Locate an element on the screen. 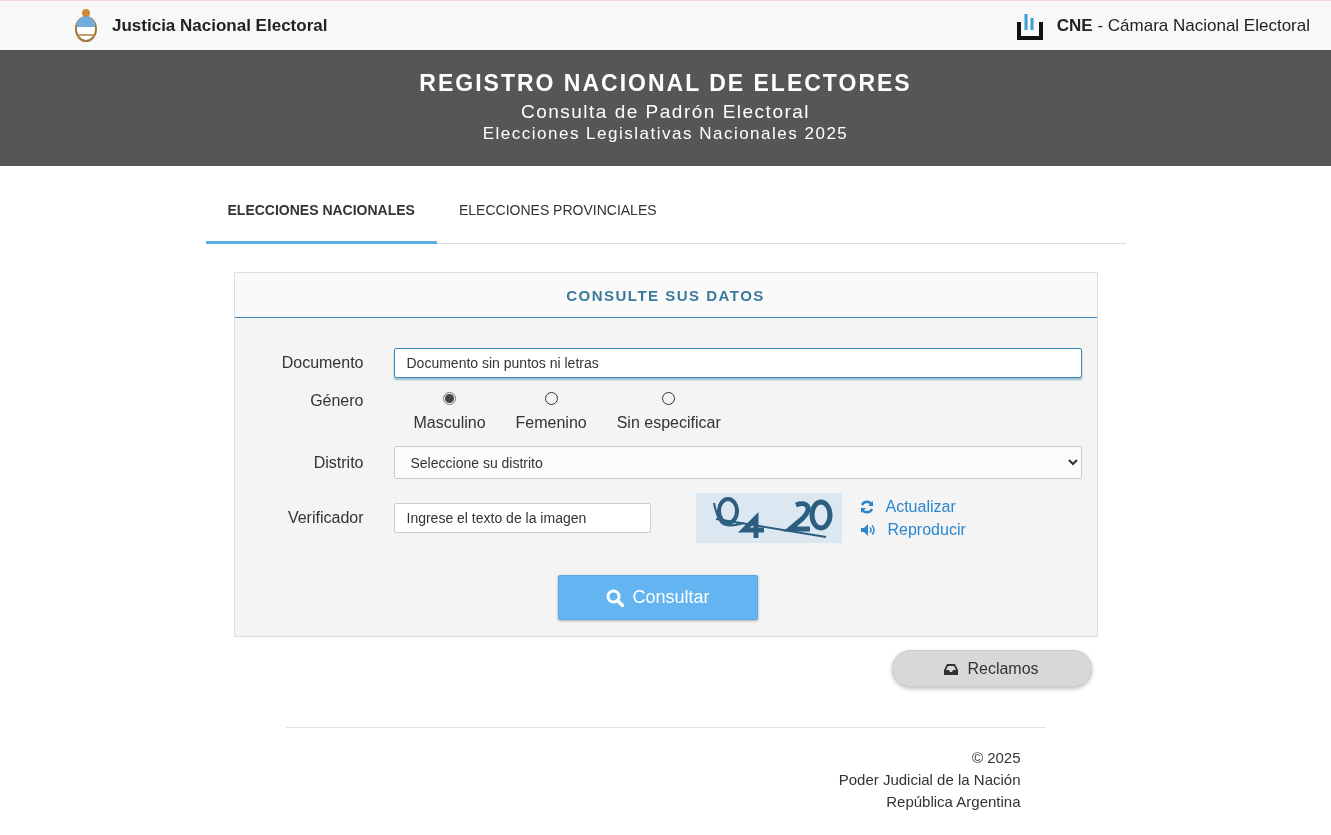 This screenshot has height=835, width=1331. search-icon is located at coordinates (615, 597).